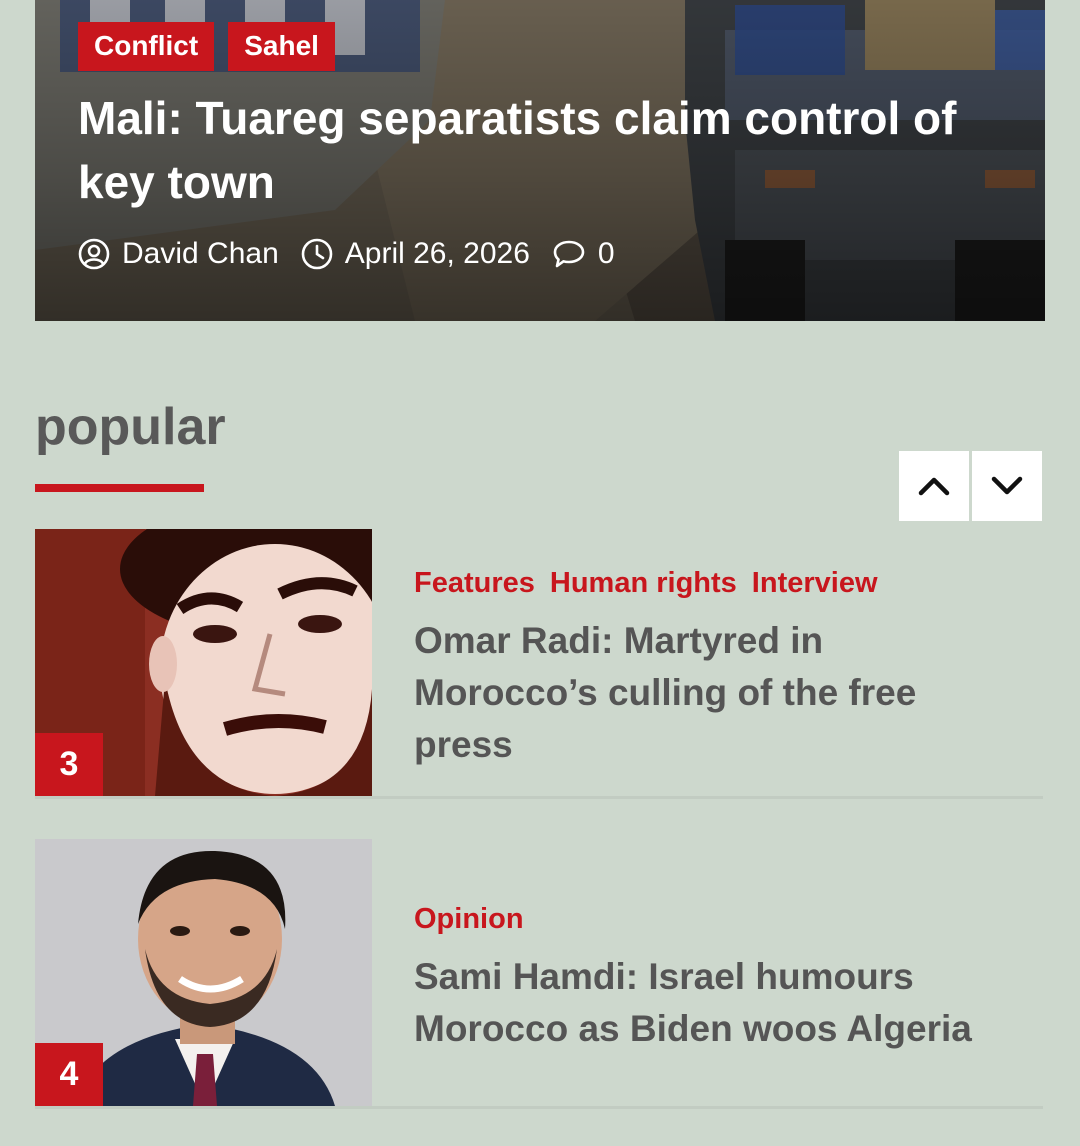 The image size is (1080, 1146). What do you see at coordinates (815, 583) in the screenshot?
I see `category-interview: Interview` at bounding box center [815, 583].